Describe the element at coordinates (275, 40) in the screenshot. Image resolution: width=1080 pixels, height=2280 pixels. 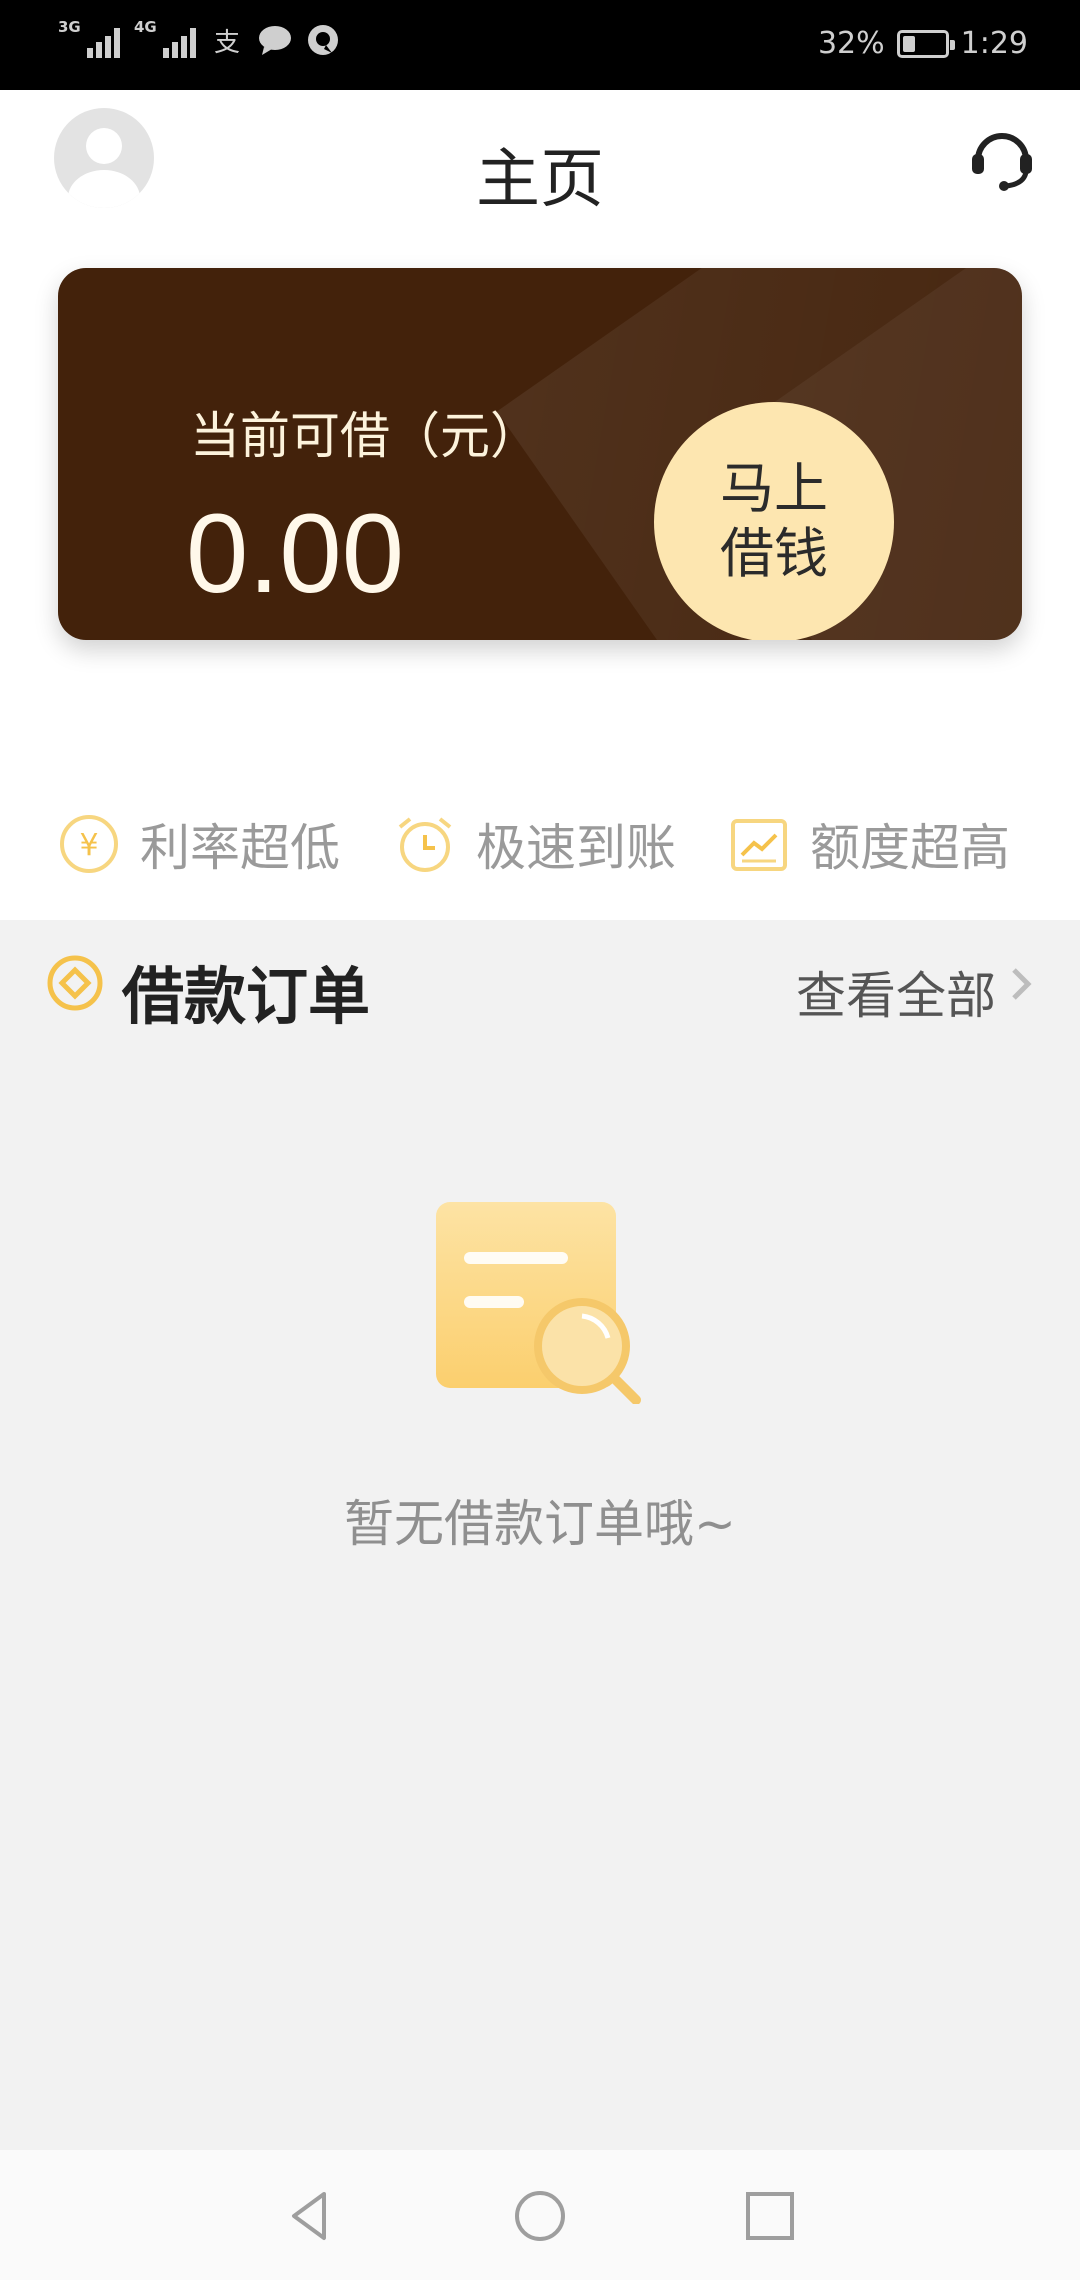
I see `chat-icon` at that location.